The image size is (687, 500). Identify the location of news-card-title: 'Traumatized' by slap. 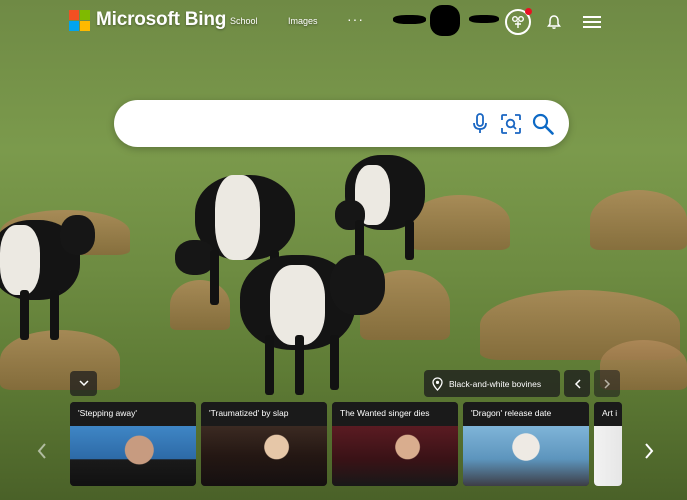
(264, 414).